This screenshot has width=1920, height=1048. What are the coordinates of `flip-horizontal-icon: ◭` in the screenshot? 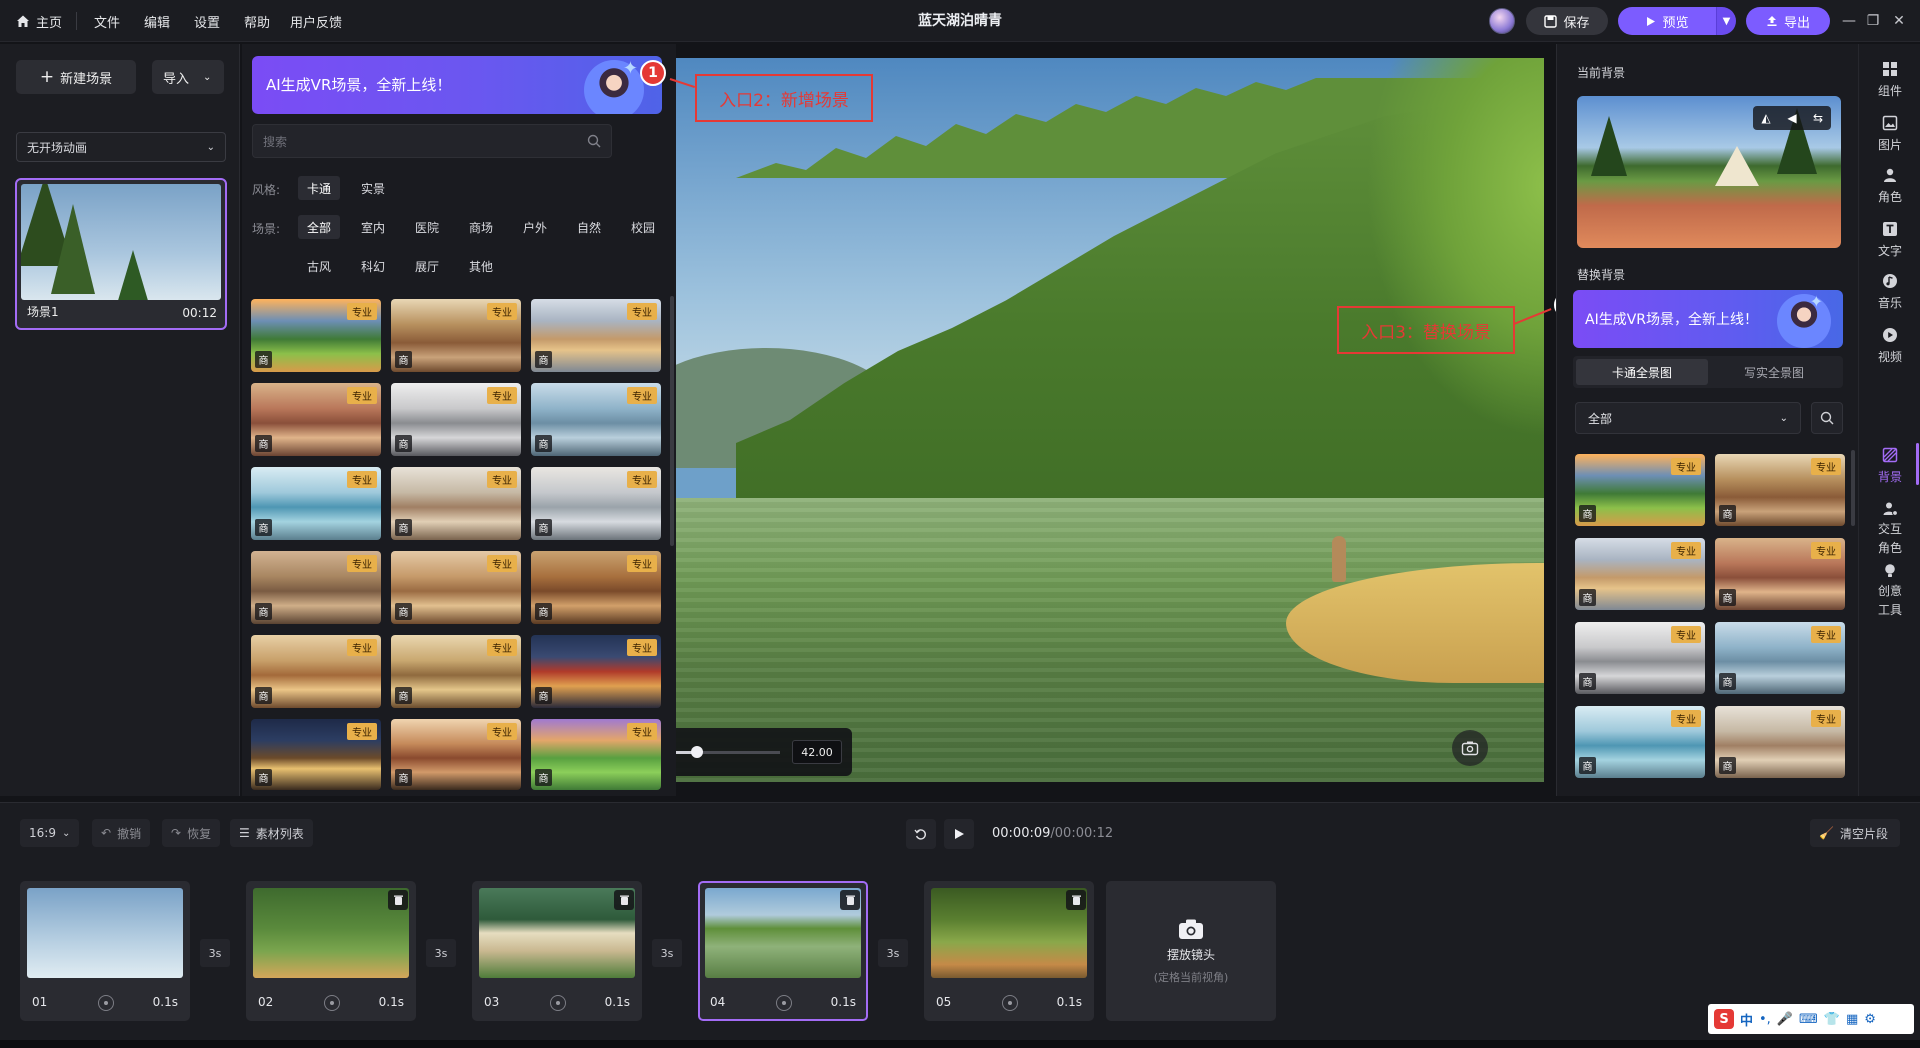 It's located at (1766, 118).